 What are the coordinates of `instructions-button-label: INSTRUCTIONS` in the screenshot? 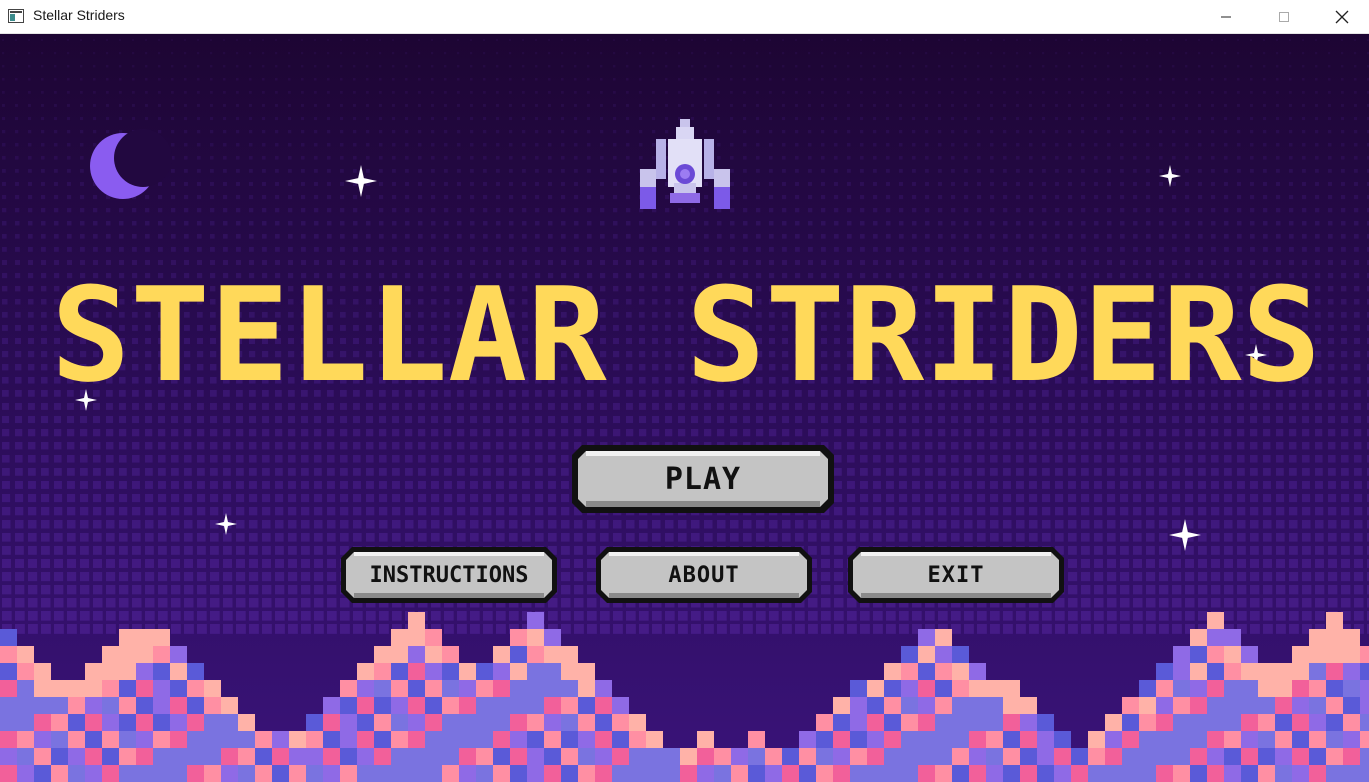 It's located at (449, 575).